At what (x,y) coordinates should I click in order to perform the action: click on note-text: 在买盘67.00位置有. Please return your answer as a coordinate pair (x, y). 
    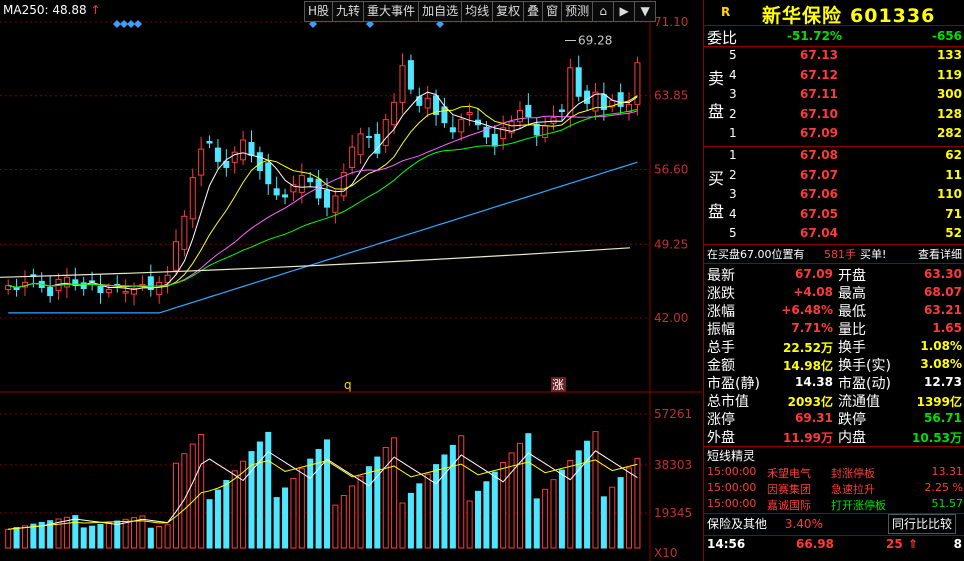
    Looking at the image, I should click on (756, 254).